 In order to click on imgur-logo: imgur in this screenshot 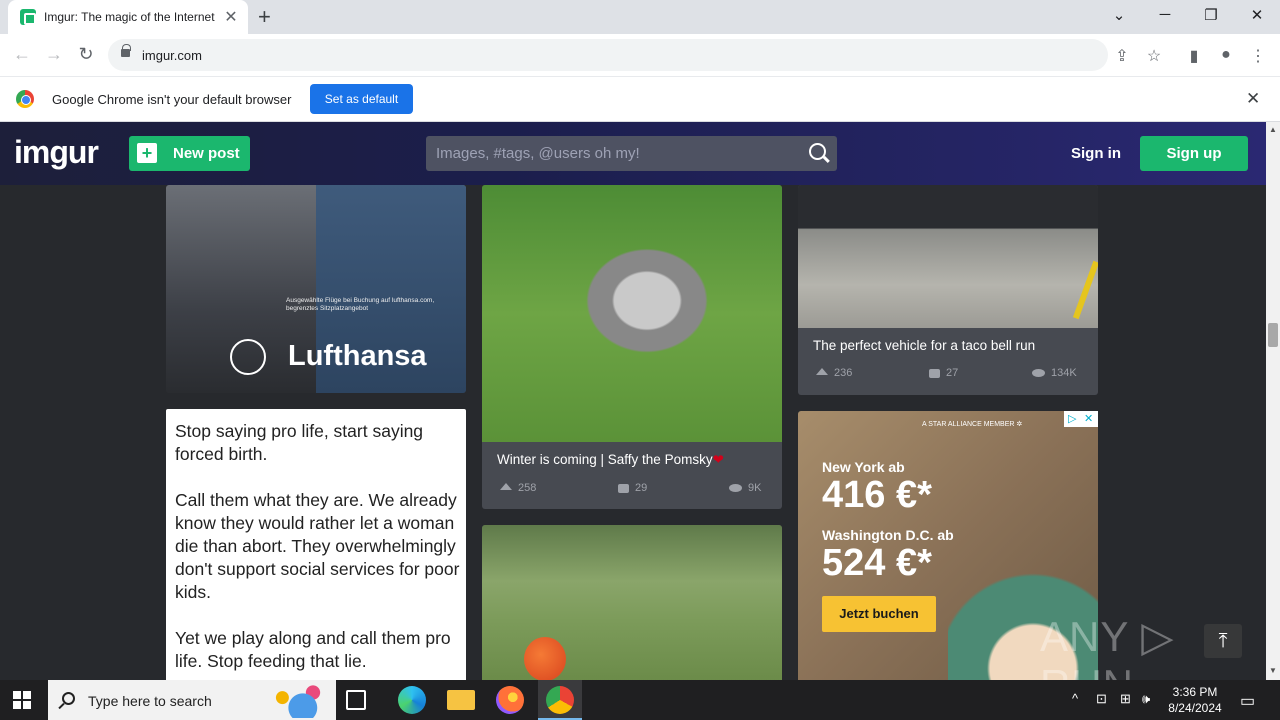, I will do `click(56, 152)`.